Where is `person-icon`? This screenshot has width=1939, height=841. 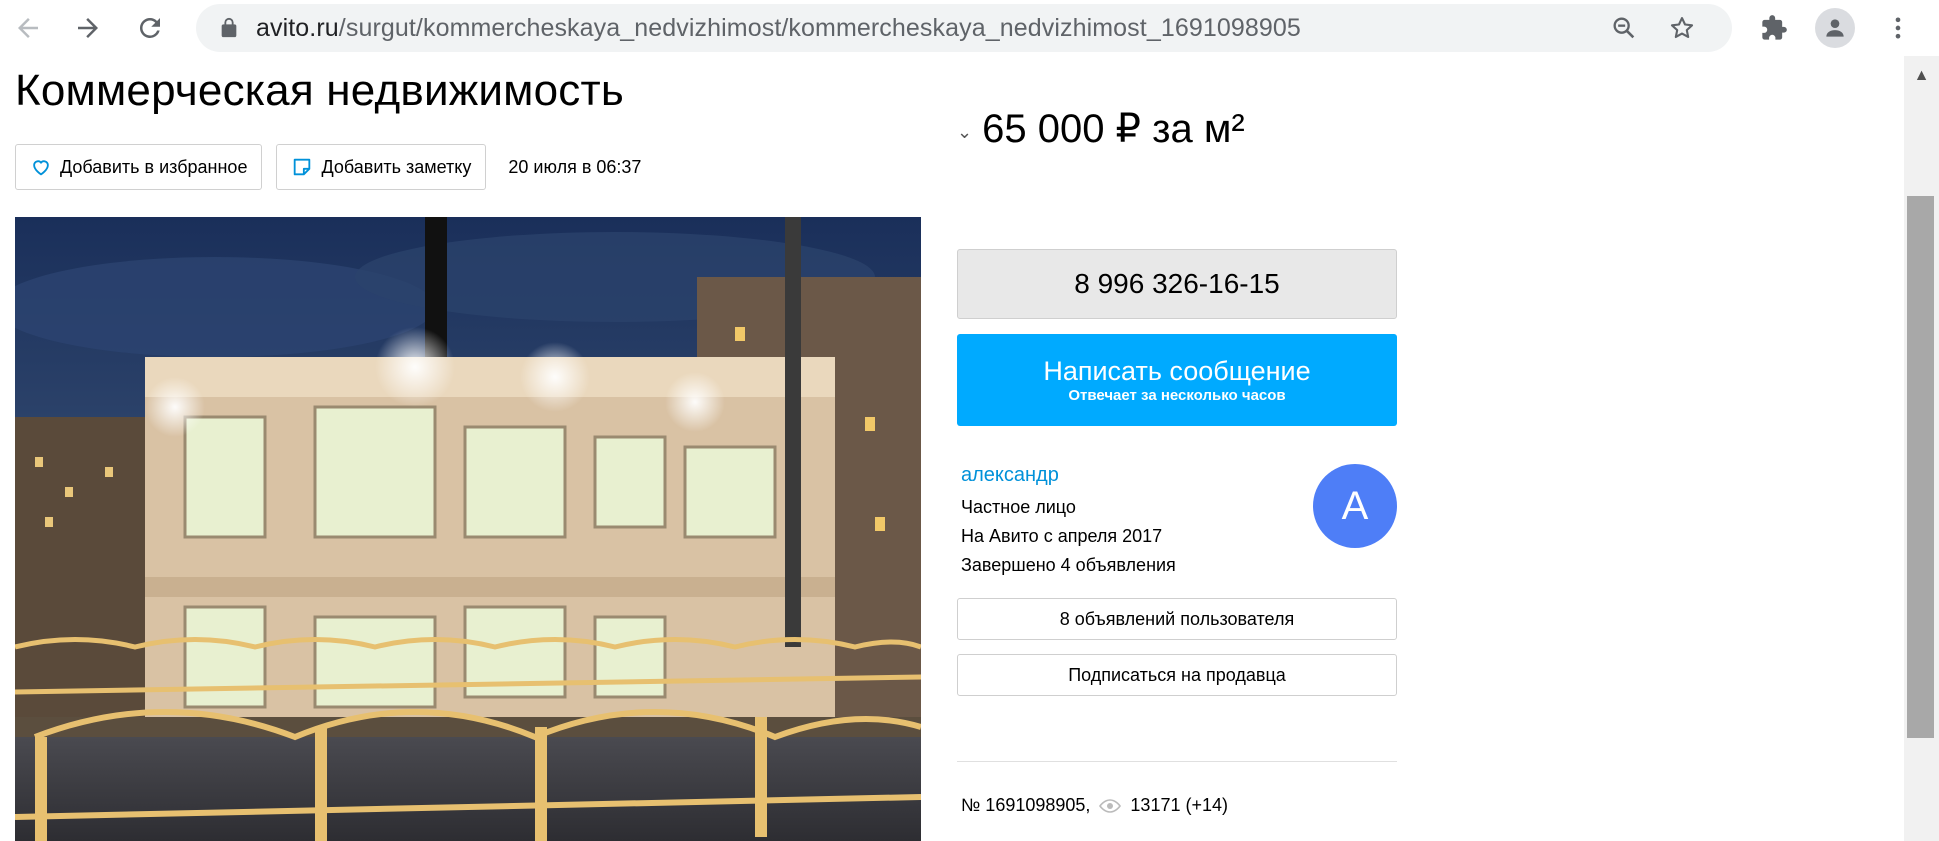
person-icon is located at coordinates (1835, 28).